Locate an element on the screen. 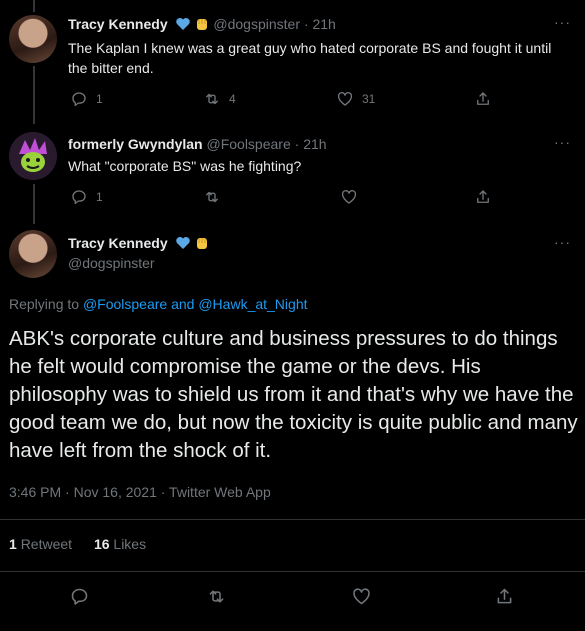 Image resolution: width=585 pixels, height=631 pixels. retweets-stat: 1 Retweet is located at coordinates (40, 544).